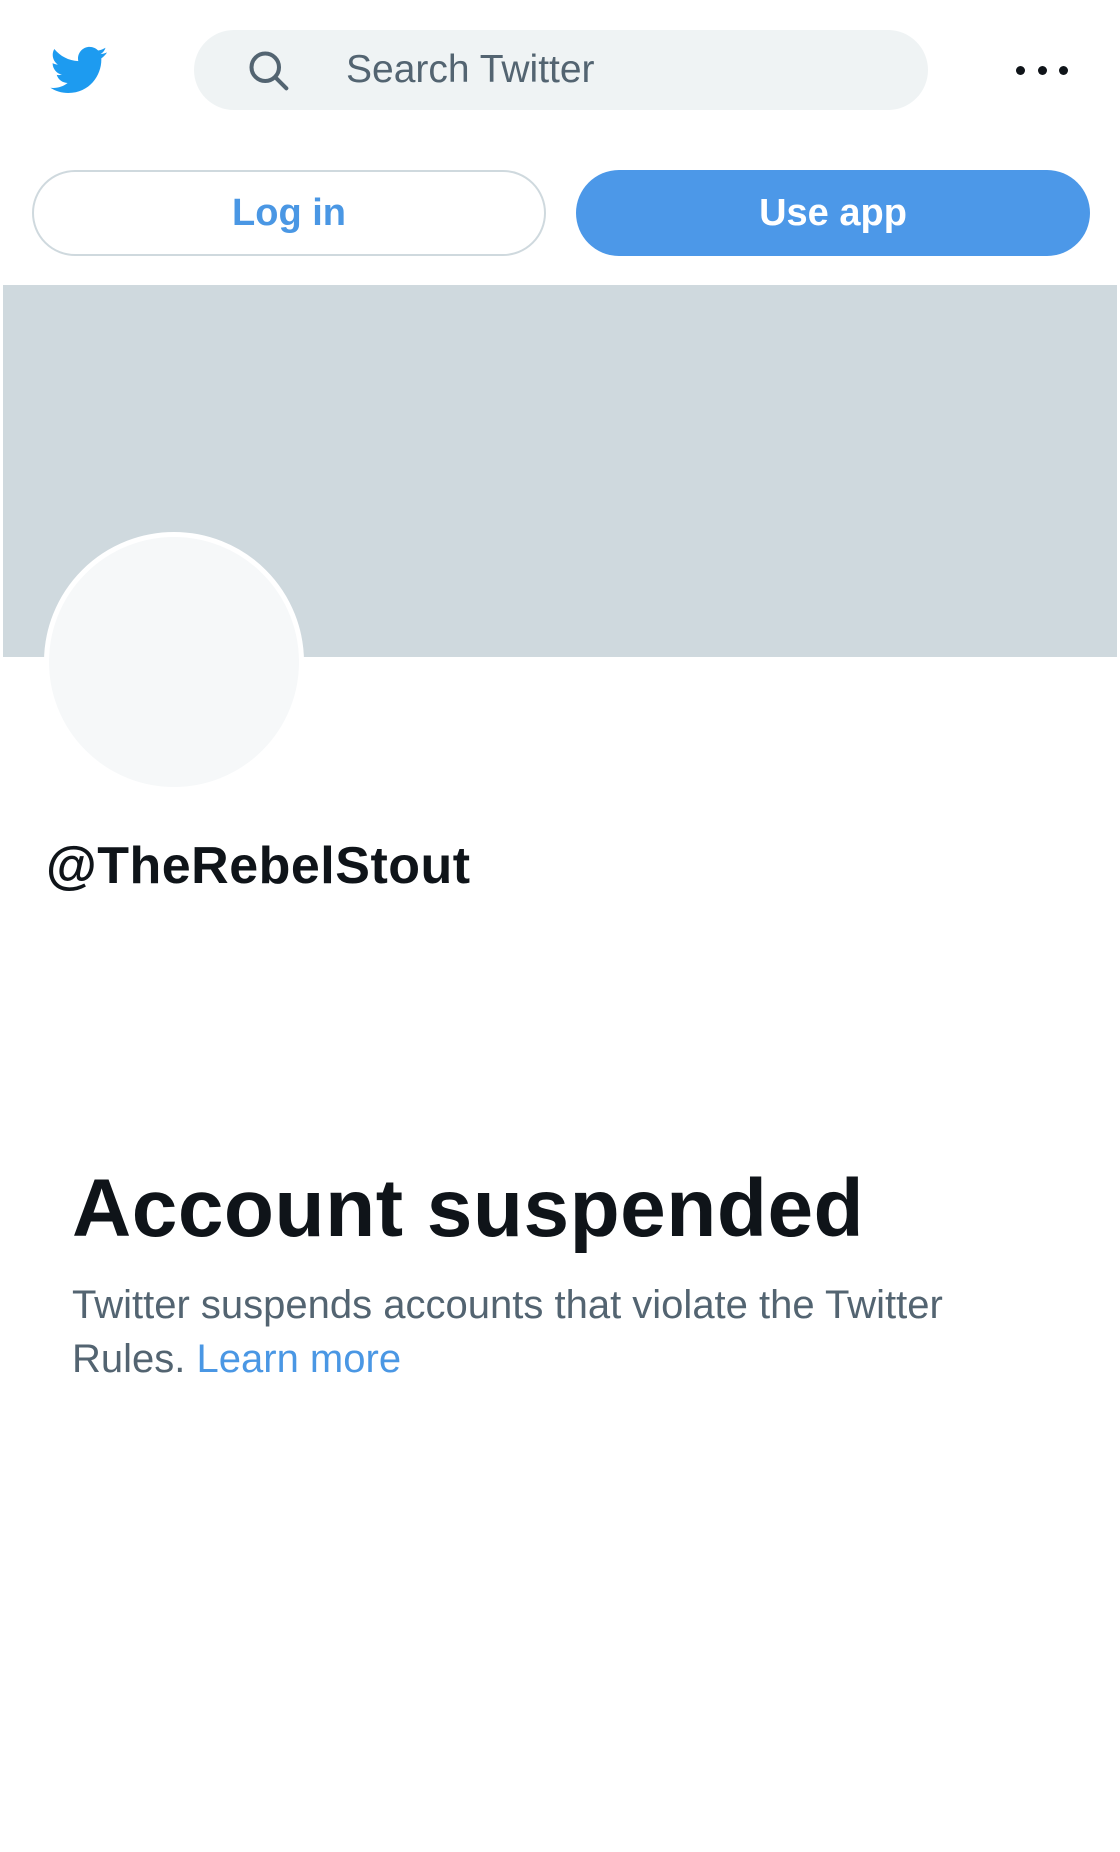 This screenshot has width=1120, height=1852. Describe the element at coordinates (299, 1359) in the screenshot. I see `learn-more-link: Learn more` at that location.